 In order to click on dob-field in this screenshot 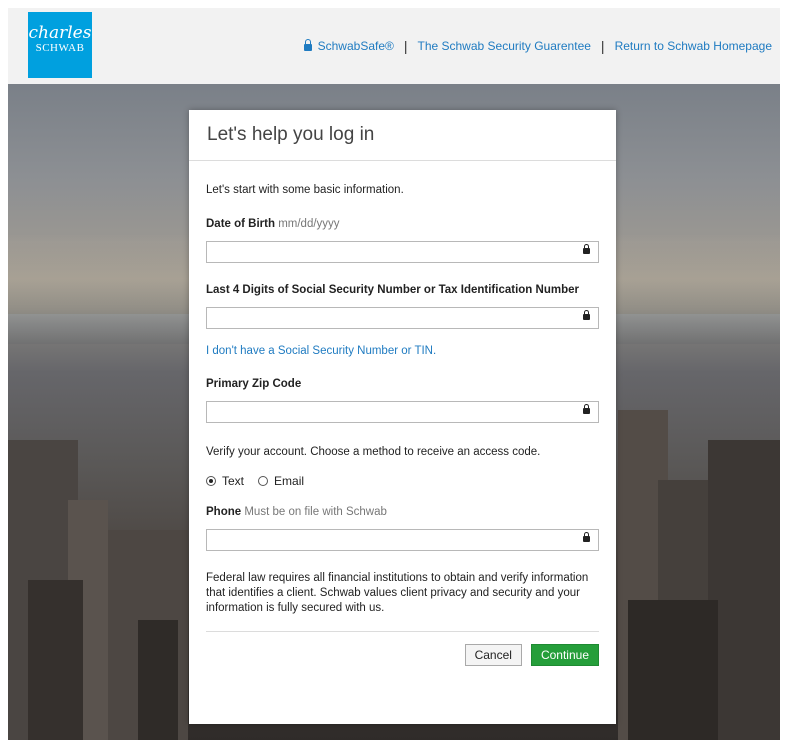, I will do `click(402, 252)`.